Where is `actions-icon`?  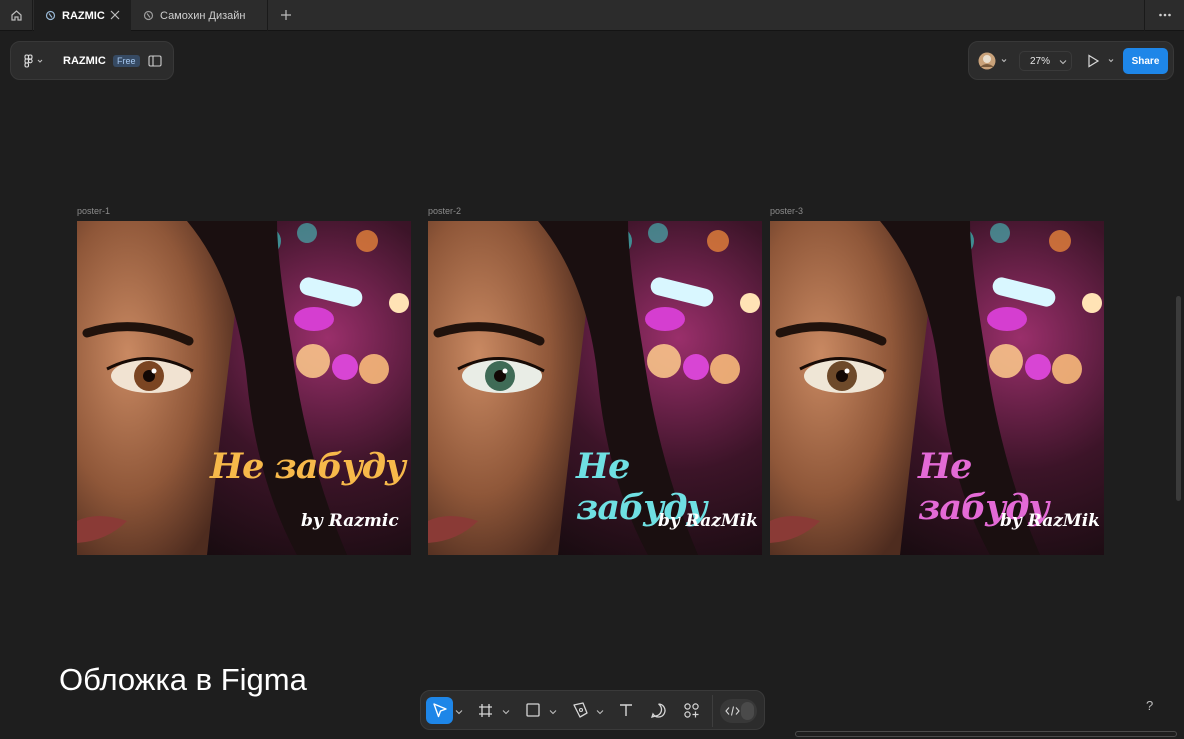 actions-icon is located at coordinates (691, 710).